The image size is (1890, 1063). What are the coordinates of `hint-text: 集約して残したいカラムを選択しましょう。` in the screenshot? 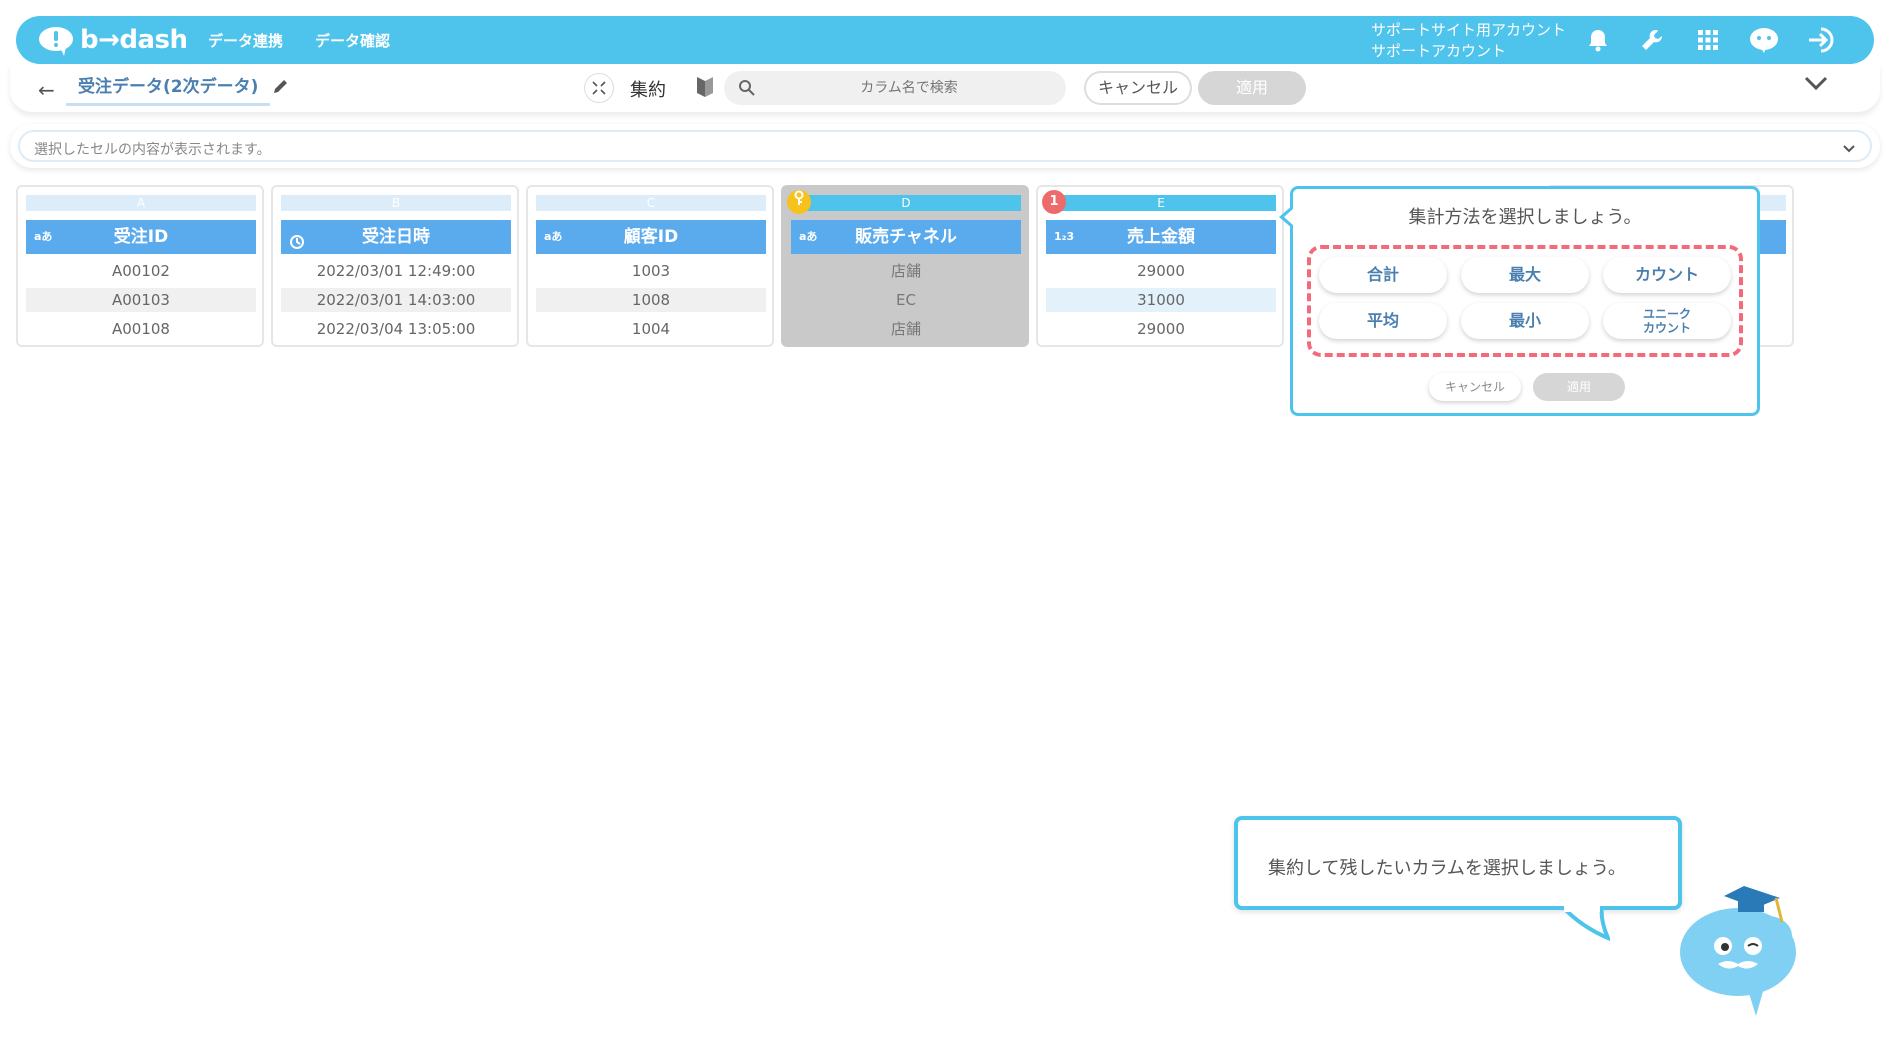 It's located at (1447, 868).